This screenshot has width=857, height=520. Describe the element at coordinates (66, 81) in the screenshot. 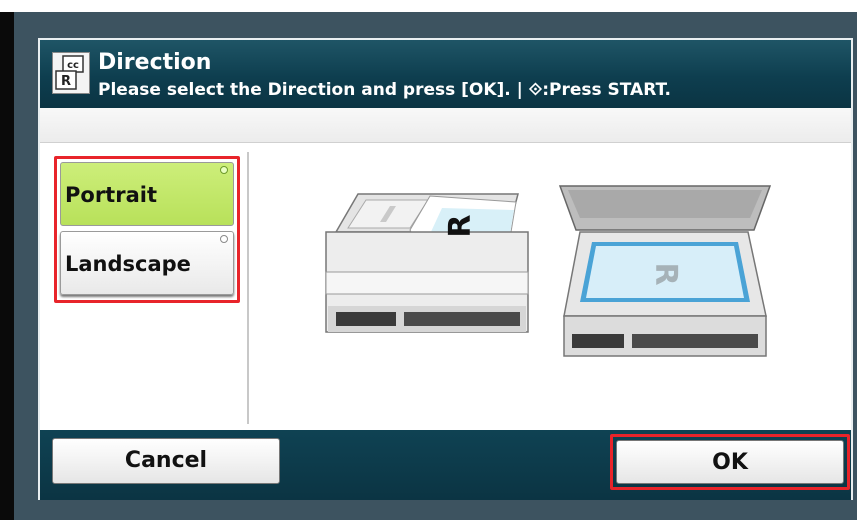

I see `svg-text: R` at that location.